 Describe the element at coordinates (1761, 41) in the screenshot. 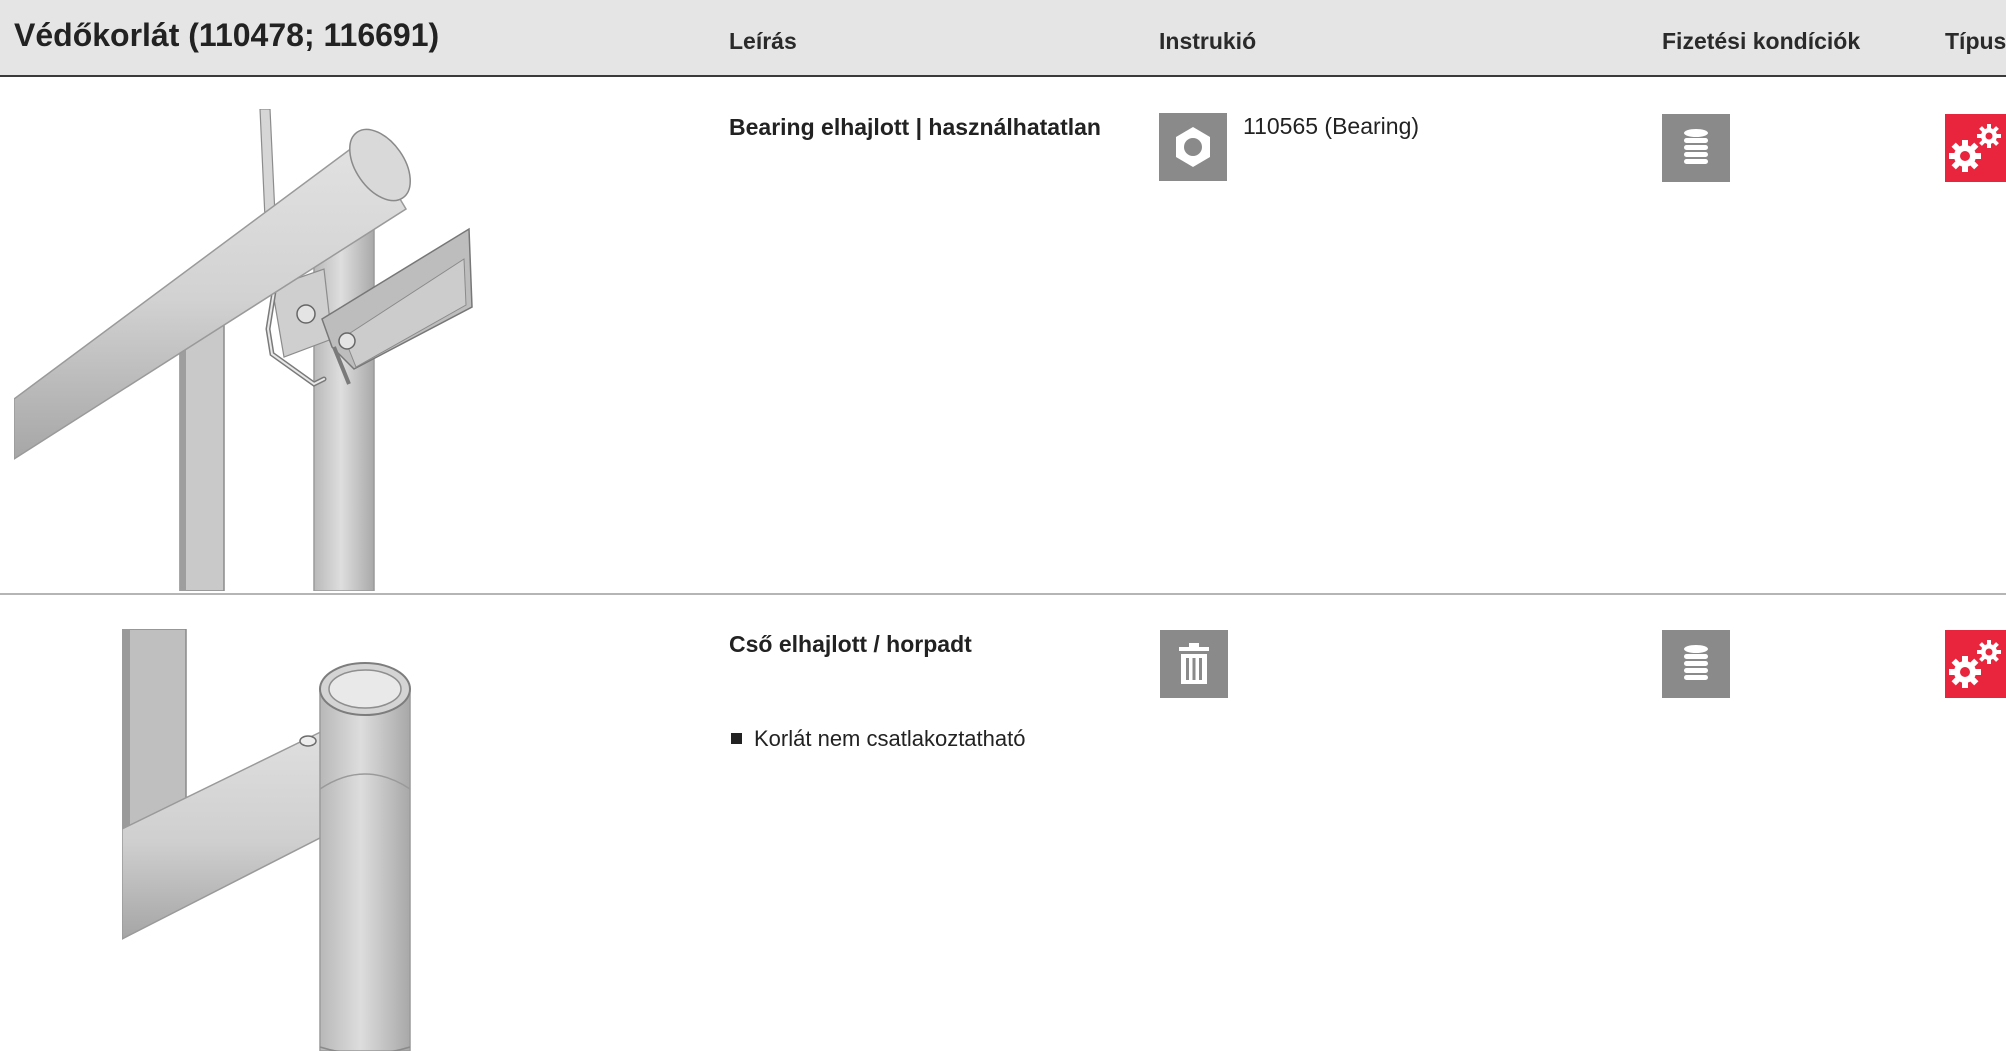

I see `column-header-payment: Fizetési kondíciók` at that location.